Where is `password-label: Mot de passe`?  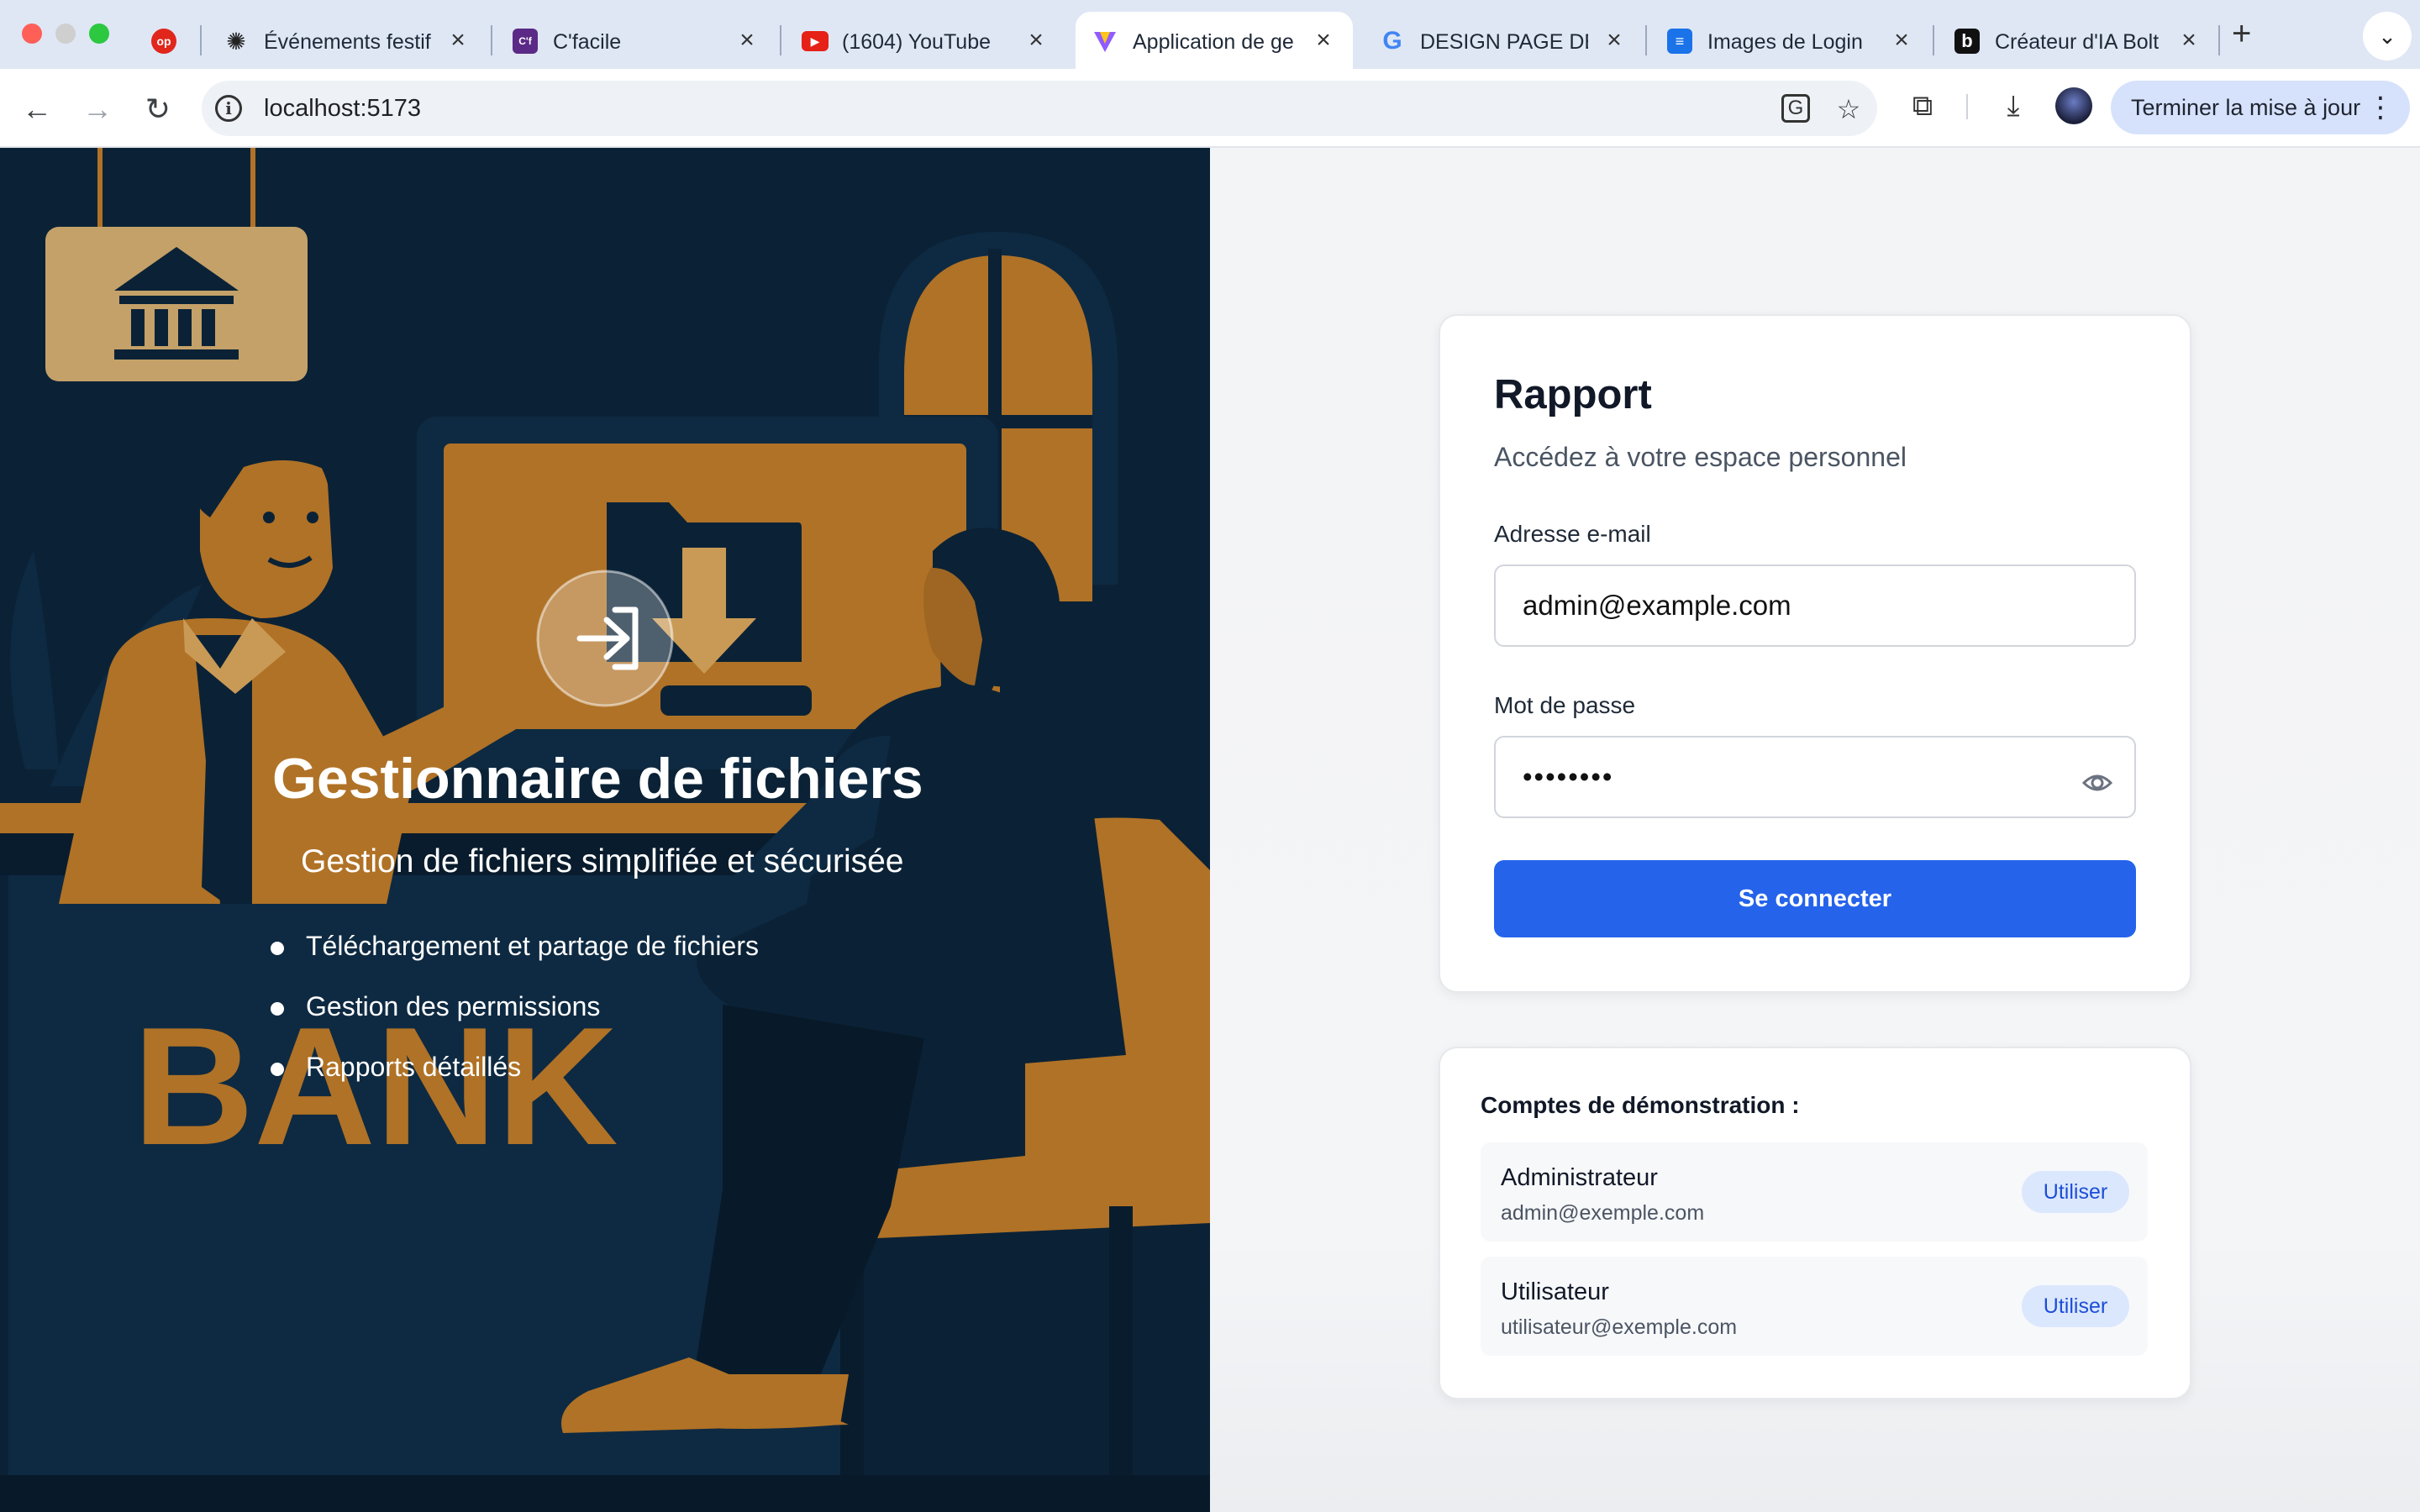
password-label: Mot de passe is located at coordinates (1565, 705).